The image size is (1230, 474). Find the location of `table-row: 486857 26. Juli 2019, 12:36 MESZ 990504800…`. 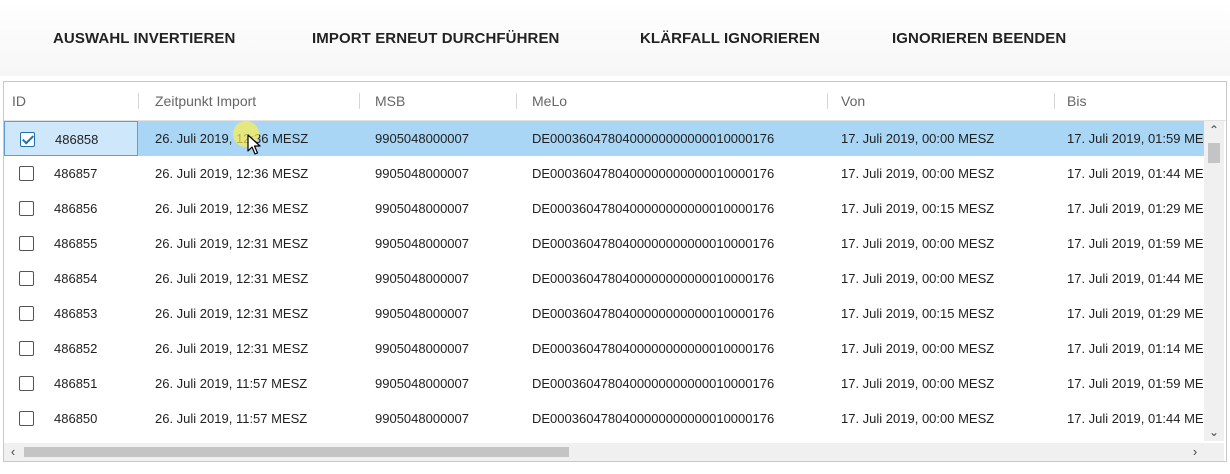

table-row: 486857 26. Juli 2019, 12:36 MESZ 990504800… is located at coordinates (604, 173).